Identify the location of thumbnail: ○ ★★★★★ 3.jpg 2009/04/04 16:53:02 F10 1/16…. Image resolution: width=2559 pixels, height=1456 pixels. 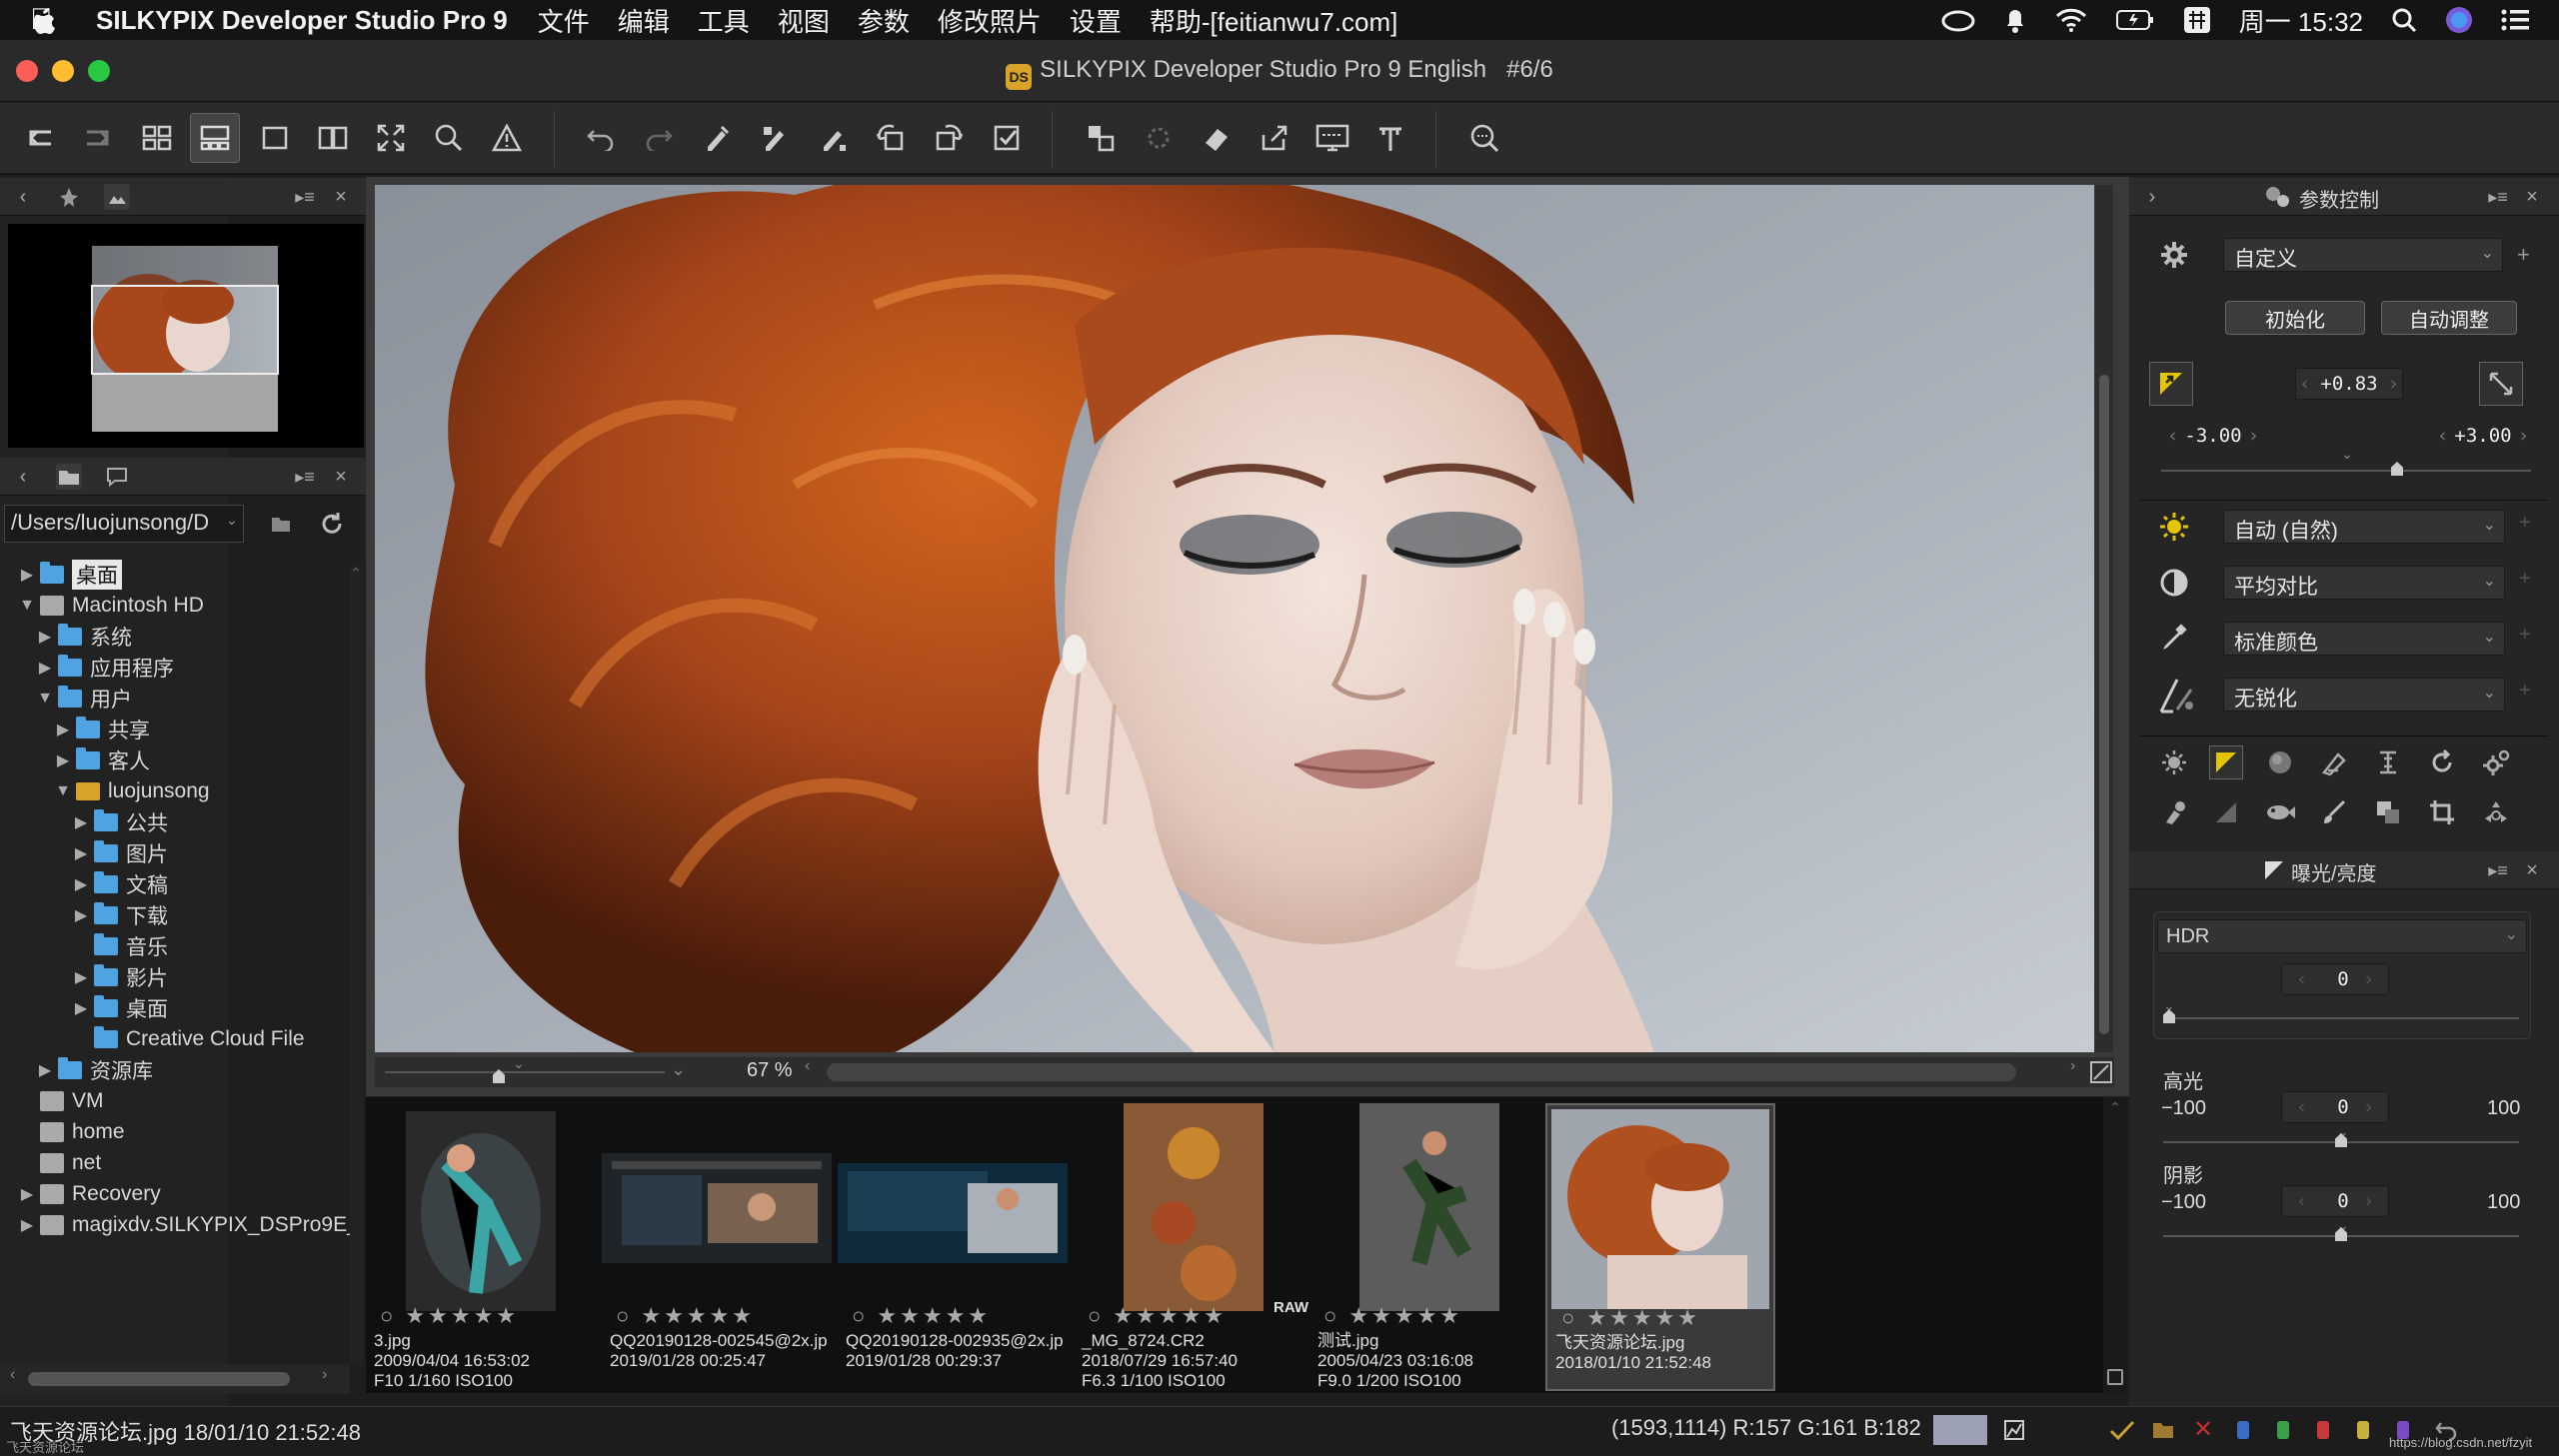
(481, 1247).